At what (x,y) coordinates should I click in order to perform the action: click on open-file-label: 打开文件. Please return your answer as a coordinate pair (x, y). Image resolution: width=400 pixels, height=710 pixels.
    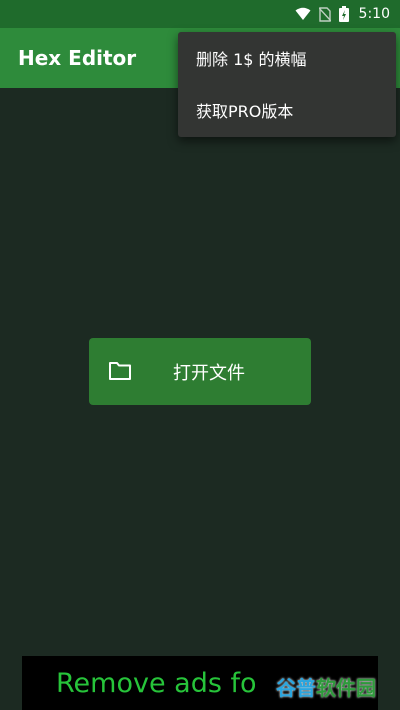
    Looking at the image, I should click on (209, 373).